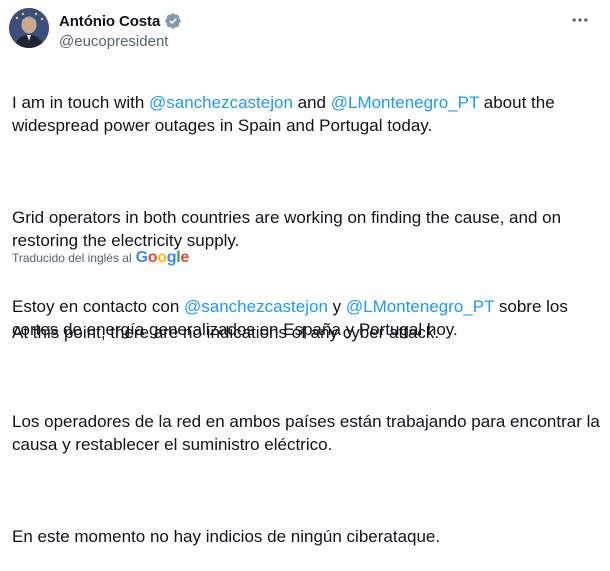 The height and width of the screenshot is (571, 610). Describe the element at coordinates (162, 257) in the screenshot. I see `google-logo-icon: Google` at that location.